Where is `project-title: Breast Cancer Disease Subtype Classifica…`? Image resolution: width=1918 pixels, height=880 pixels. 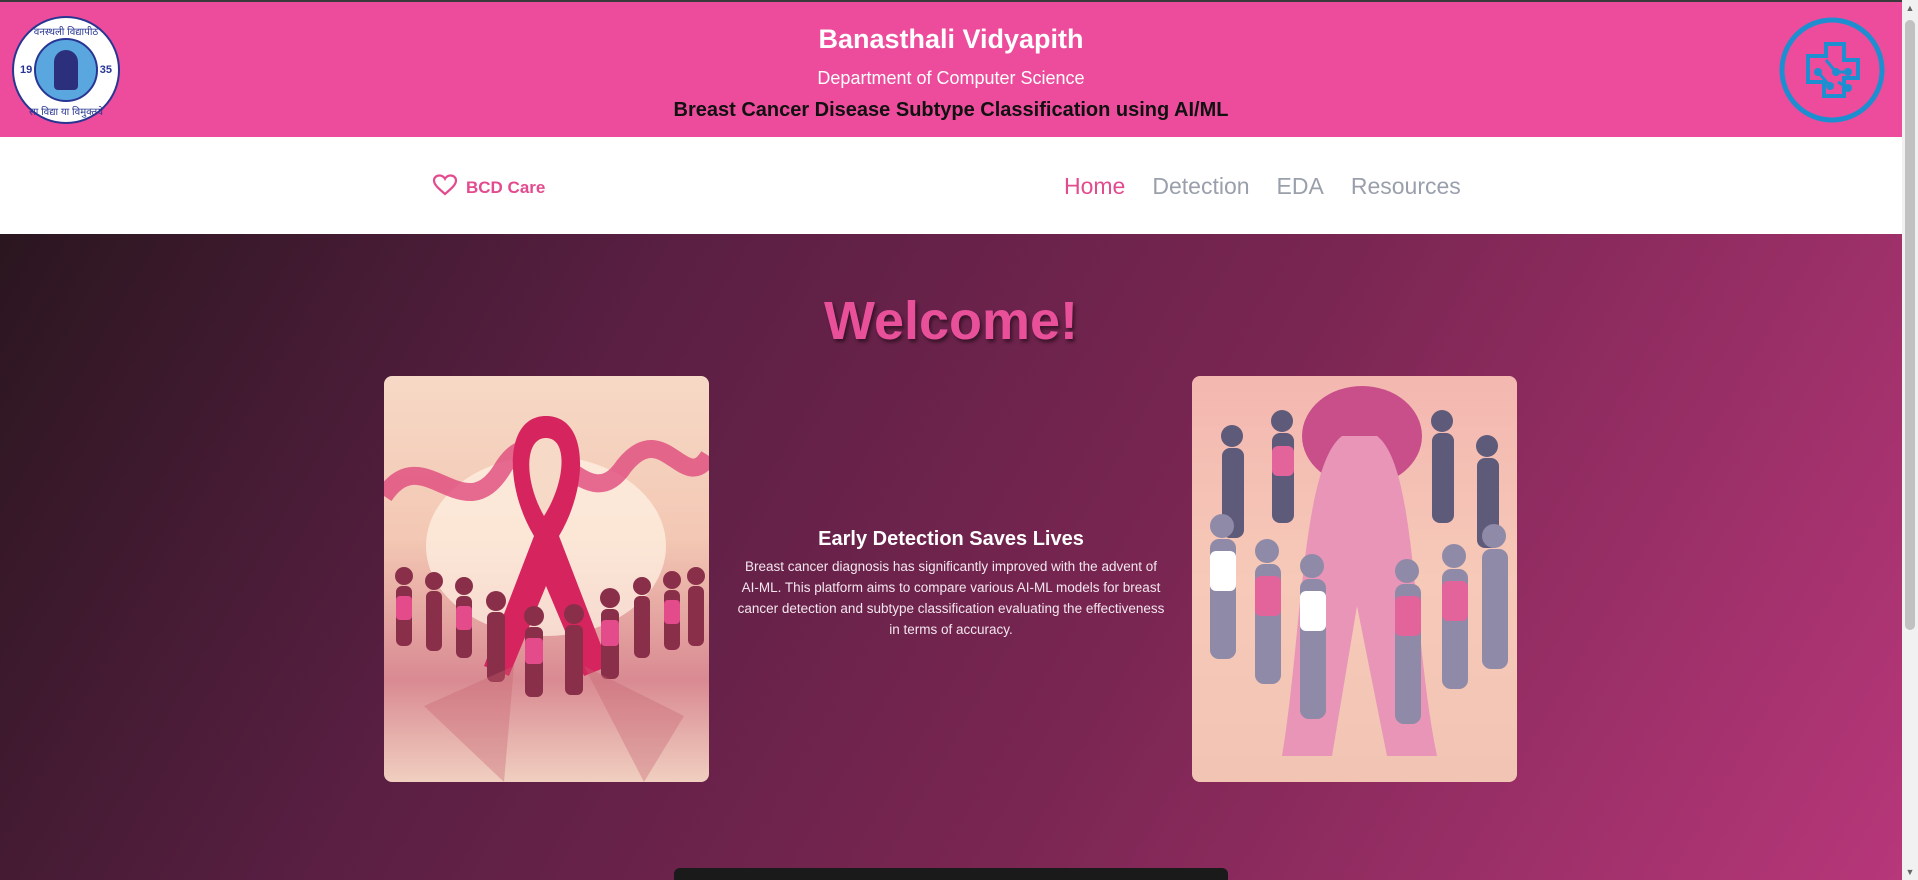 project-title: Breast Cancer Disease Subtype Classifica… is located at coordinates (951, 110).